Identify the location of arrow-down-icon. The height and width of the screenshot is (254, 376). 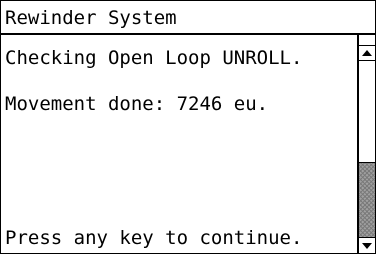
(367, 246).